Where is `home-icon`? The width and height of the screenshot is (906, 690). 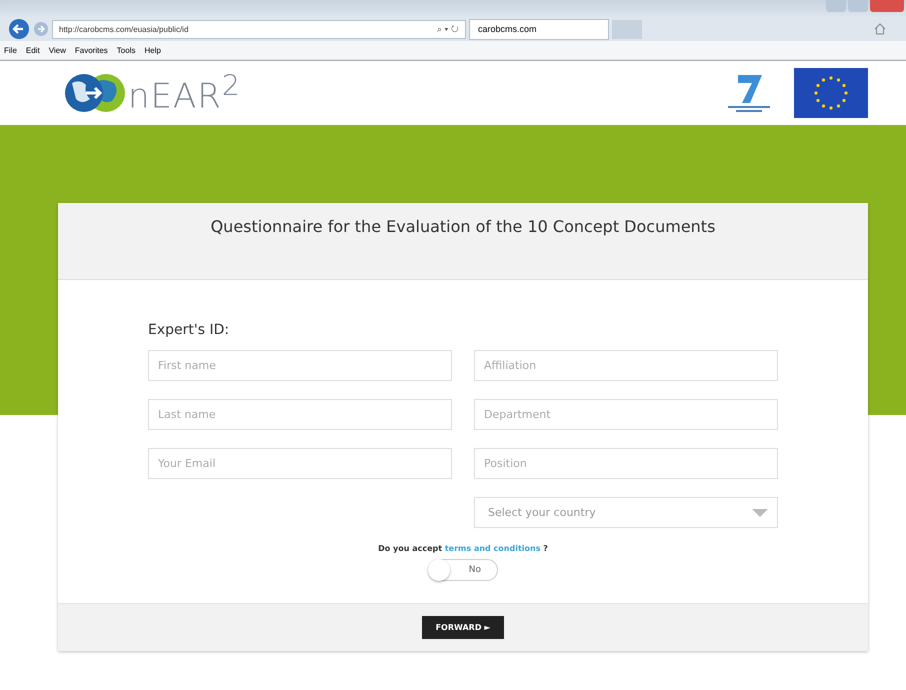 home-icon is located at coordinates (880, 29).